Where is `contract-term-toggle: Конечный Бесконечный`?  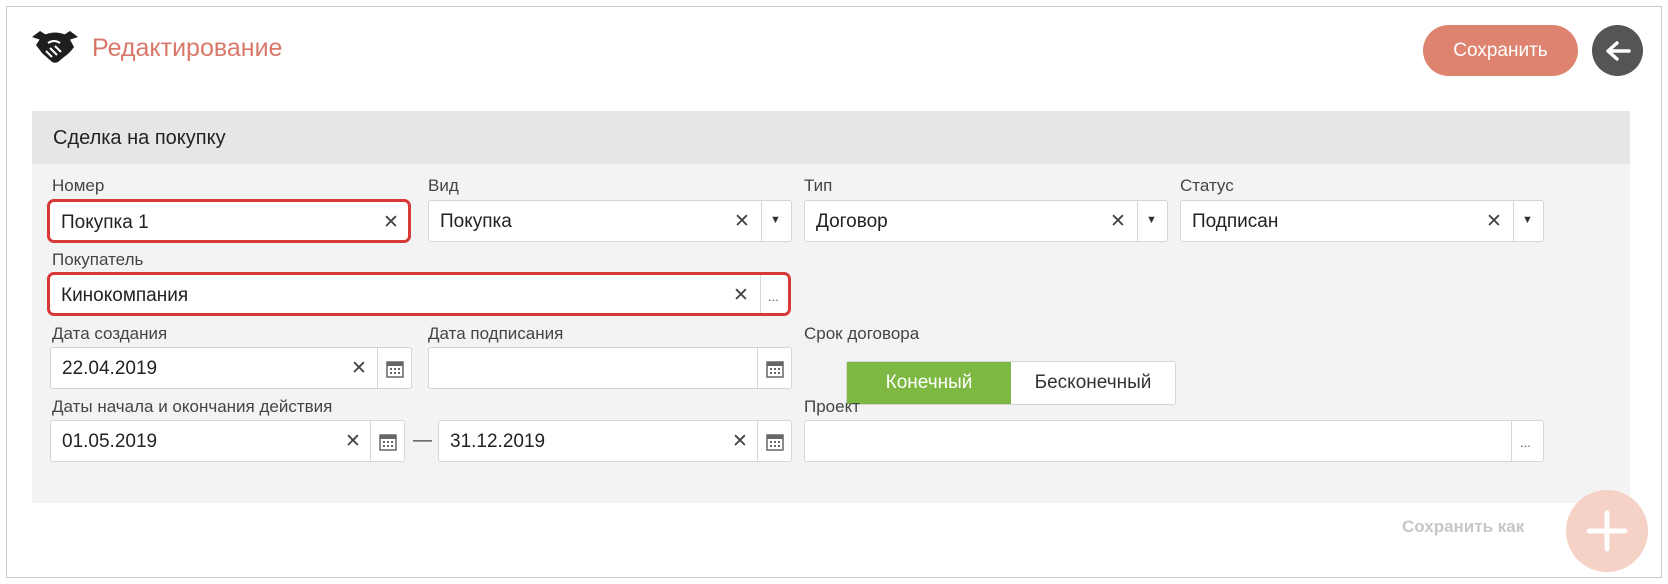
contract-term-toggle: Конечный Бесконечный is located at coordinates (1011, 383).